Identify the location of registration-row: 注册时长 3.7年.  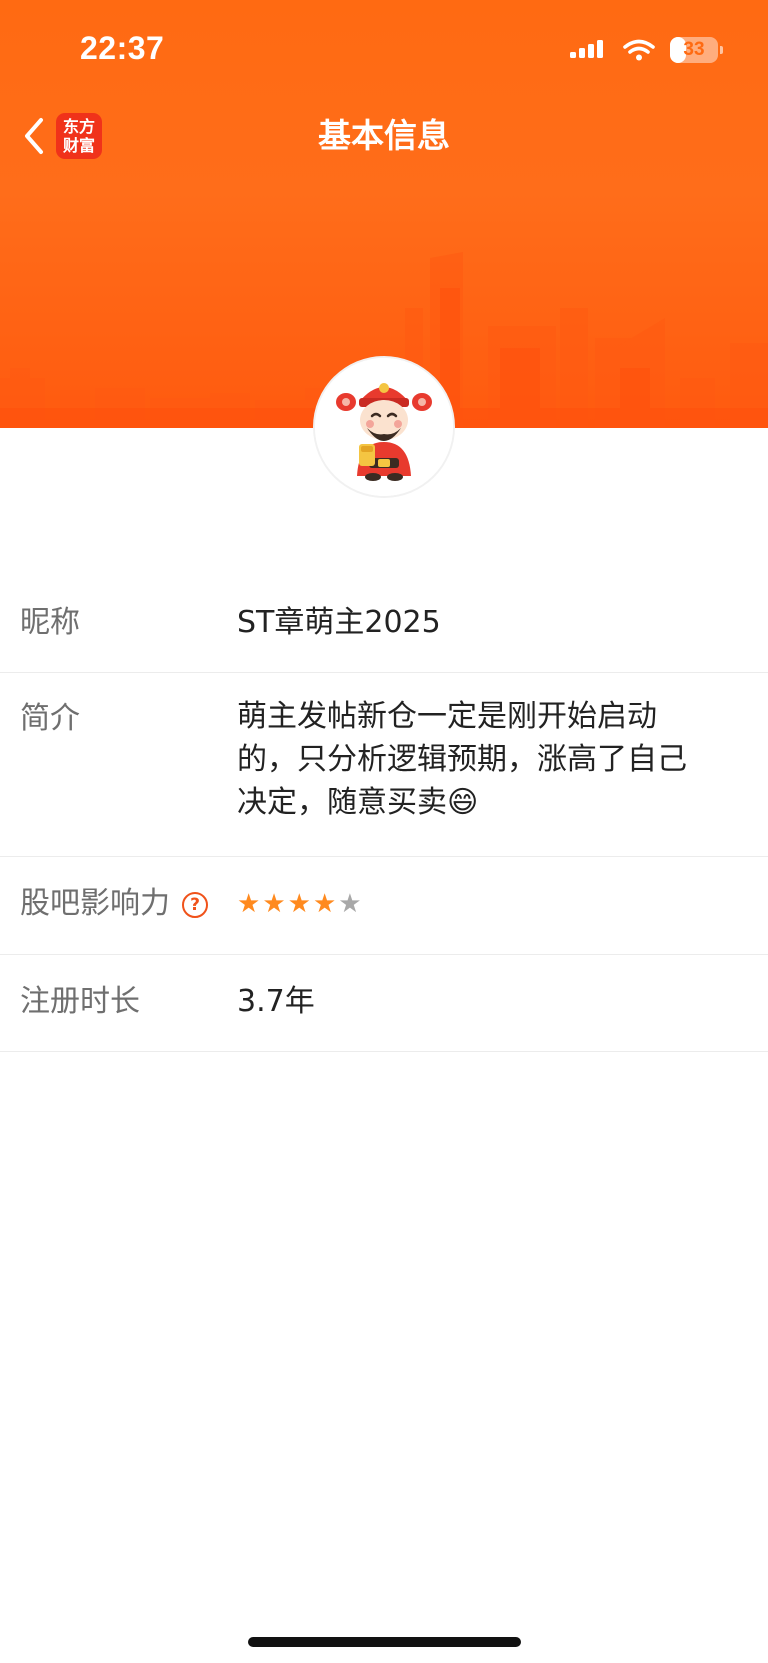
(384, 1003).